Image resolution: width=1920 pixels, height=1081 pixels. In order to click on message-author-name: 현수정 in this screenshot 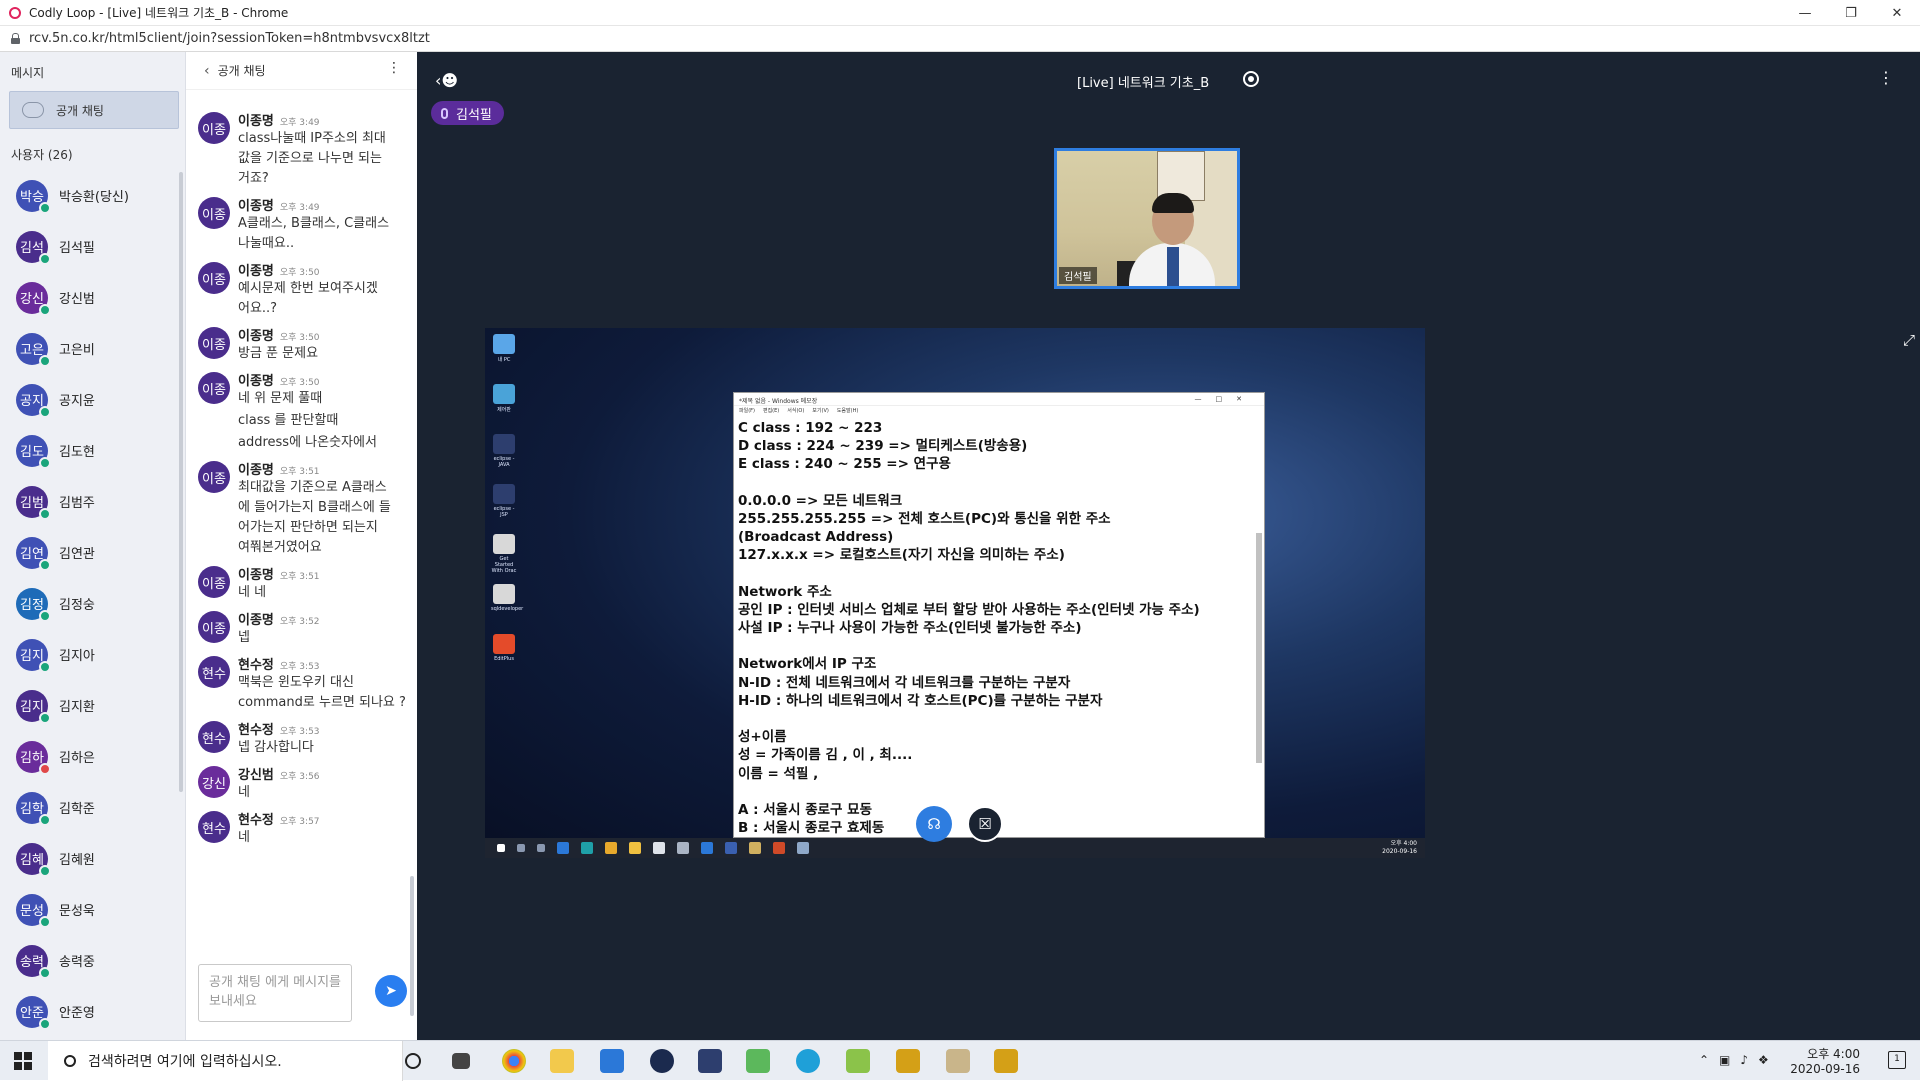, I will do `click(256, 665)`.